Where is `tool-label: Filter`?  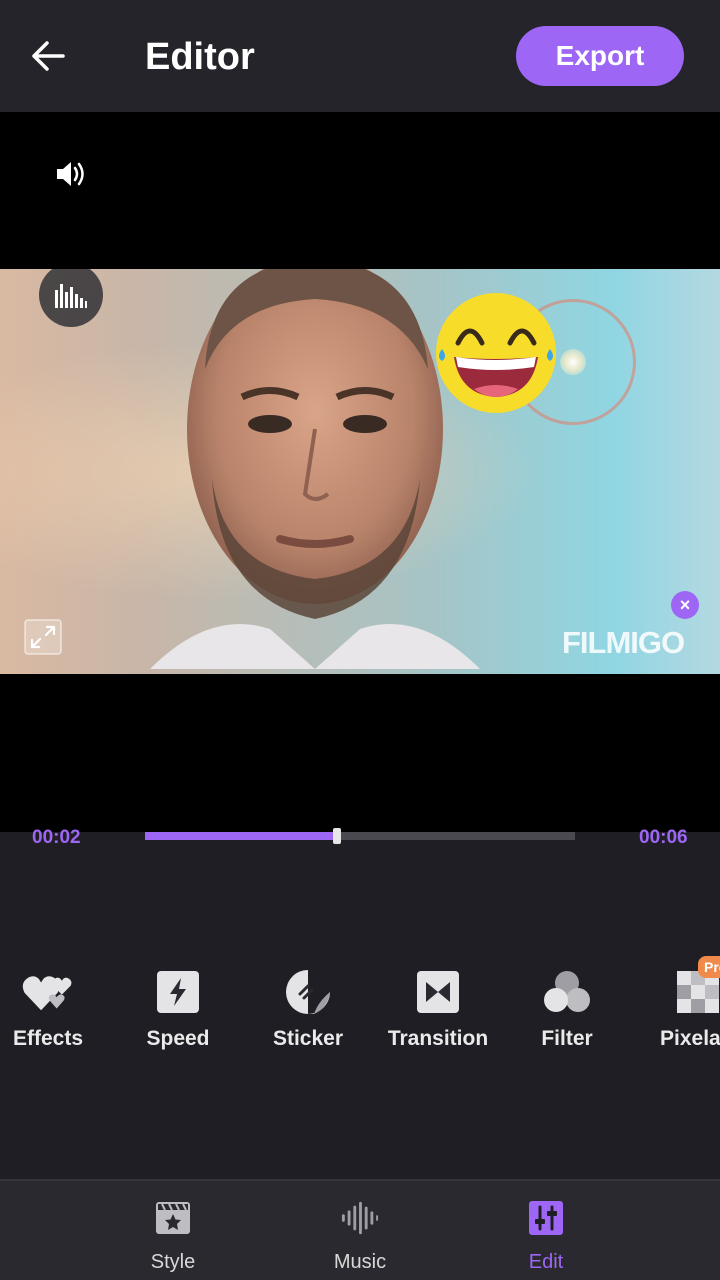 tool-label: Filter is located at coordinates (567, 1038).